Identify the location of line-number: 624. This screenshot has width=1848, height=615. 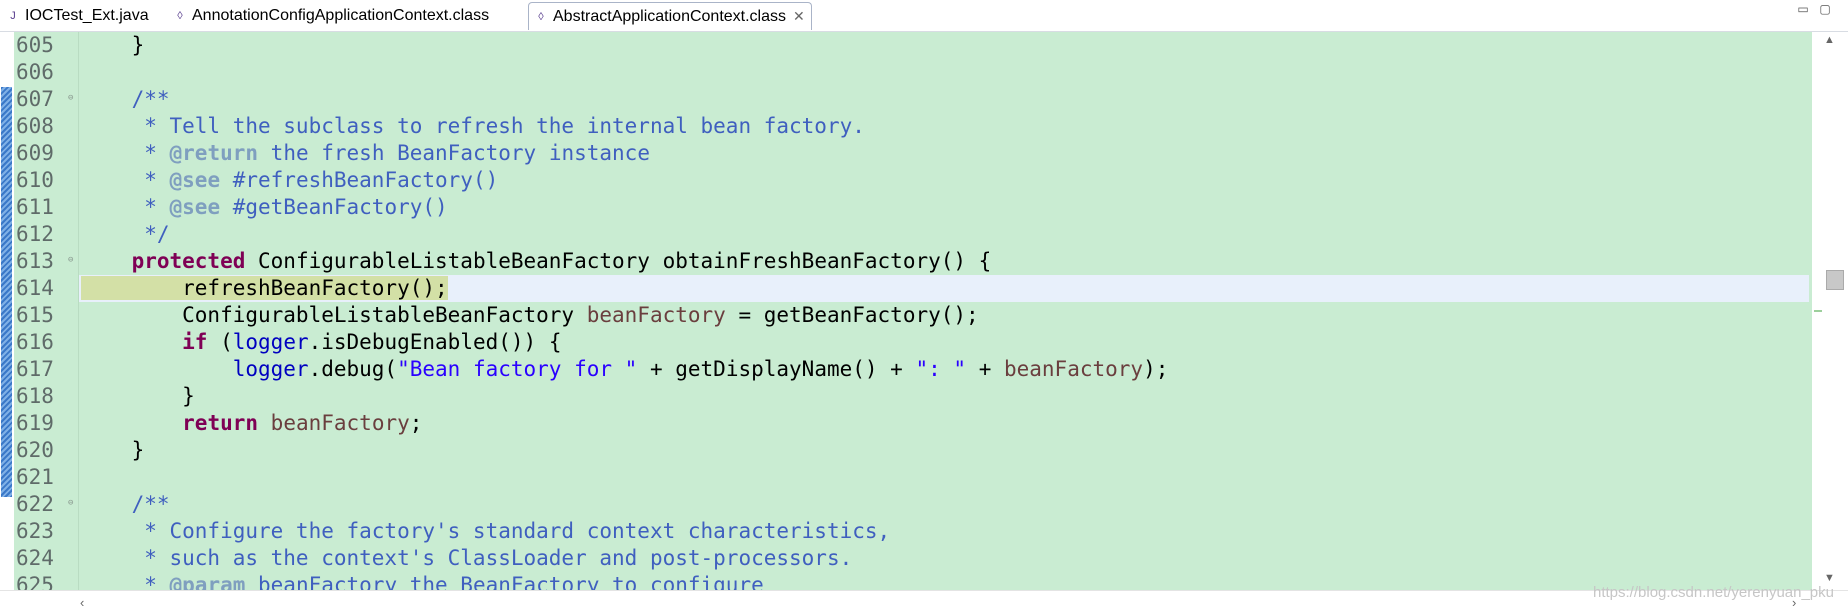
(35, 558).